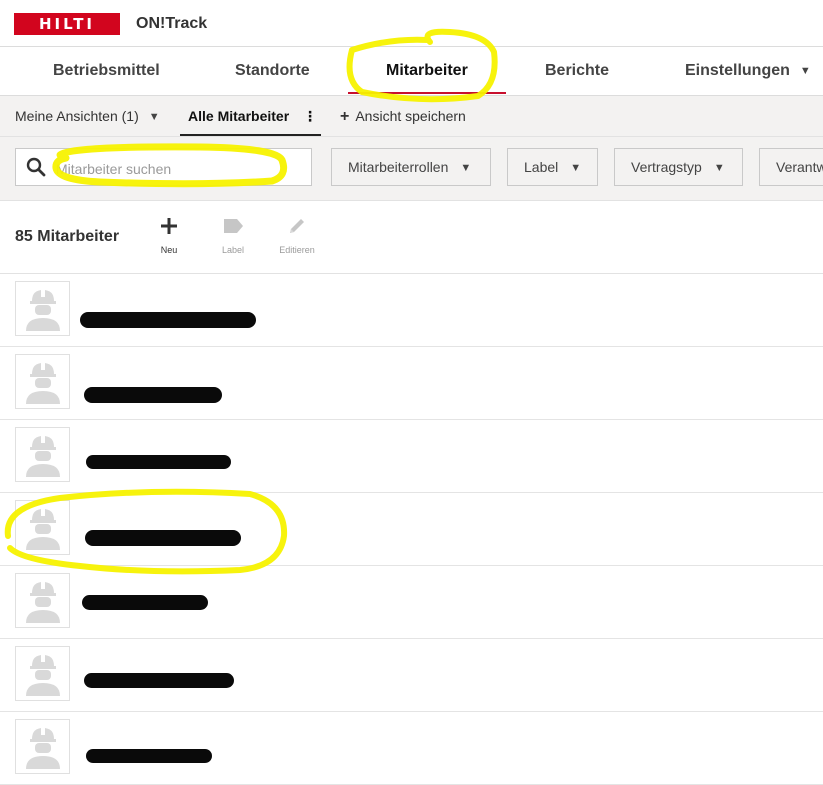 The height and width of the screenshot is (785, 823). I want to click on filter-roles-label: Mitarbeiterrollen, so click(398, 167).